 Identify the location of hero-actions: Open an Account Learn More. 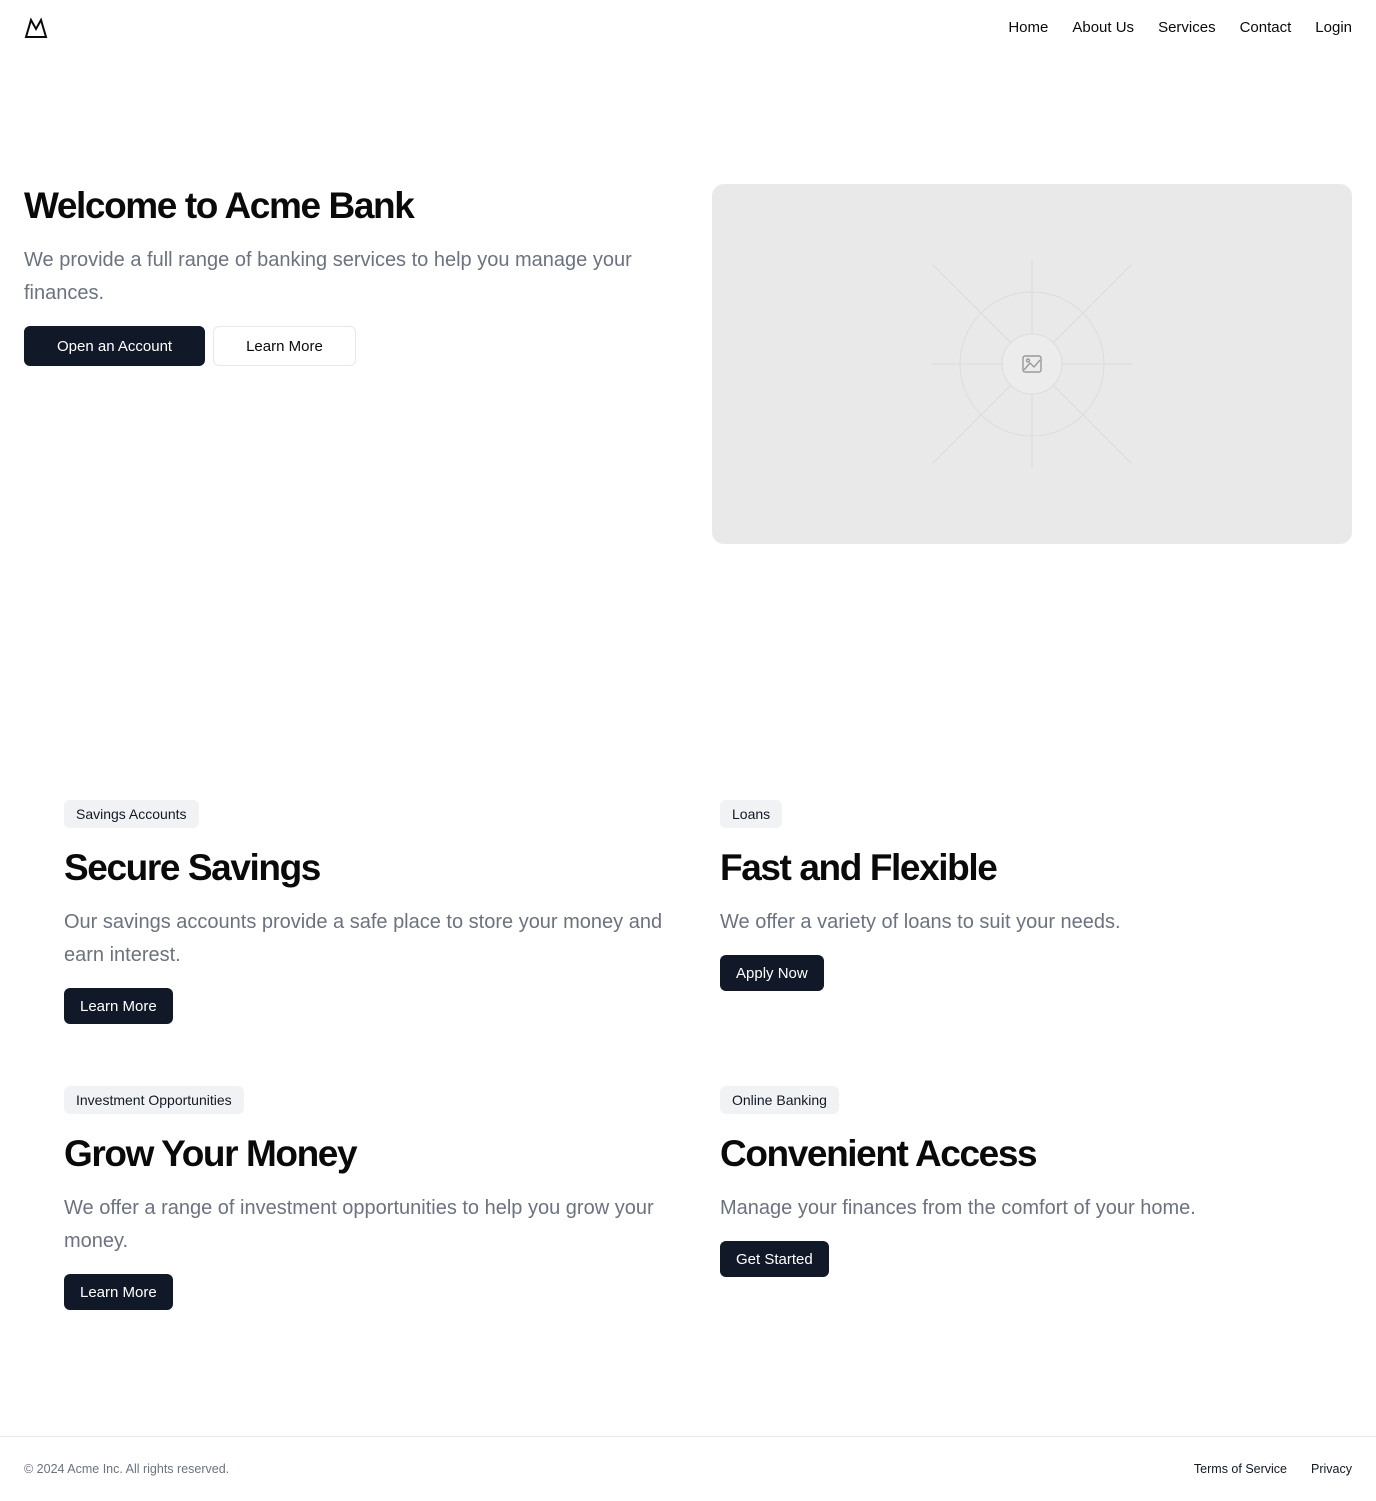
(190, 346).